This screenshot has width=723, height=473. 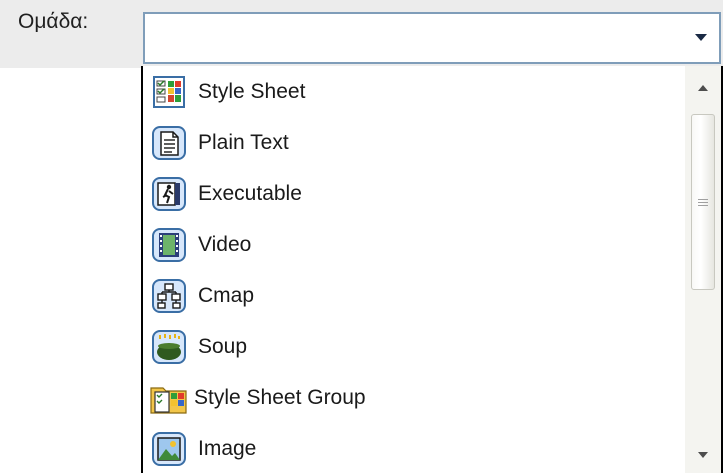 What do you see at coordinates (415, 397) in the screenshot?
I see `option-style-sheet-group: Style Sheet Group` at bounding box center [415, 397].